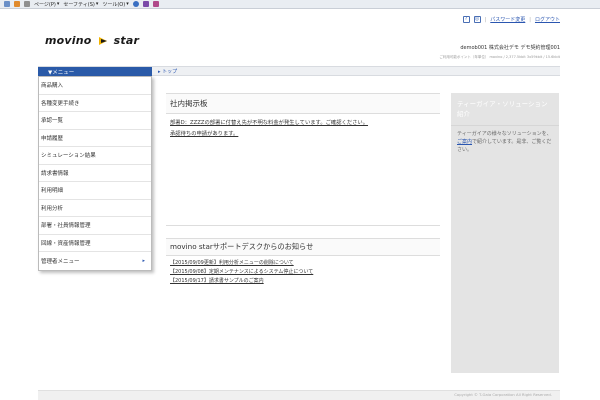  I want to click on tools-menu-label: ツール(O), so click(114, 4).